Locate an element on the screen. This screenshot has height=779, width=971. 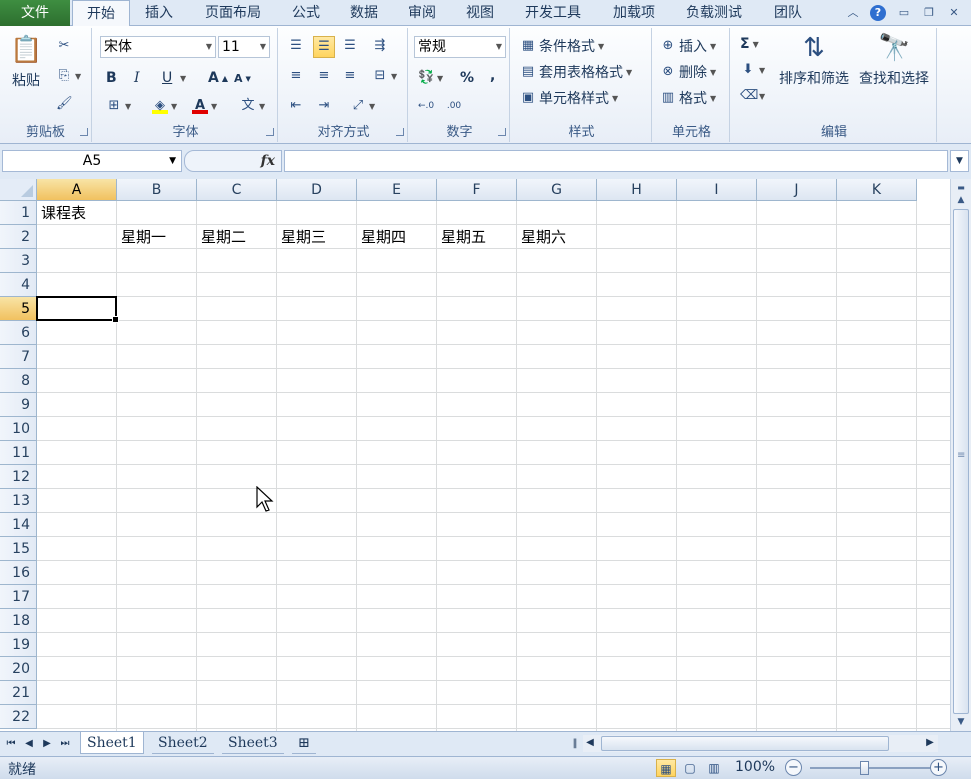
tab-view: 视图 is located at coordinates (480, 13).